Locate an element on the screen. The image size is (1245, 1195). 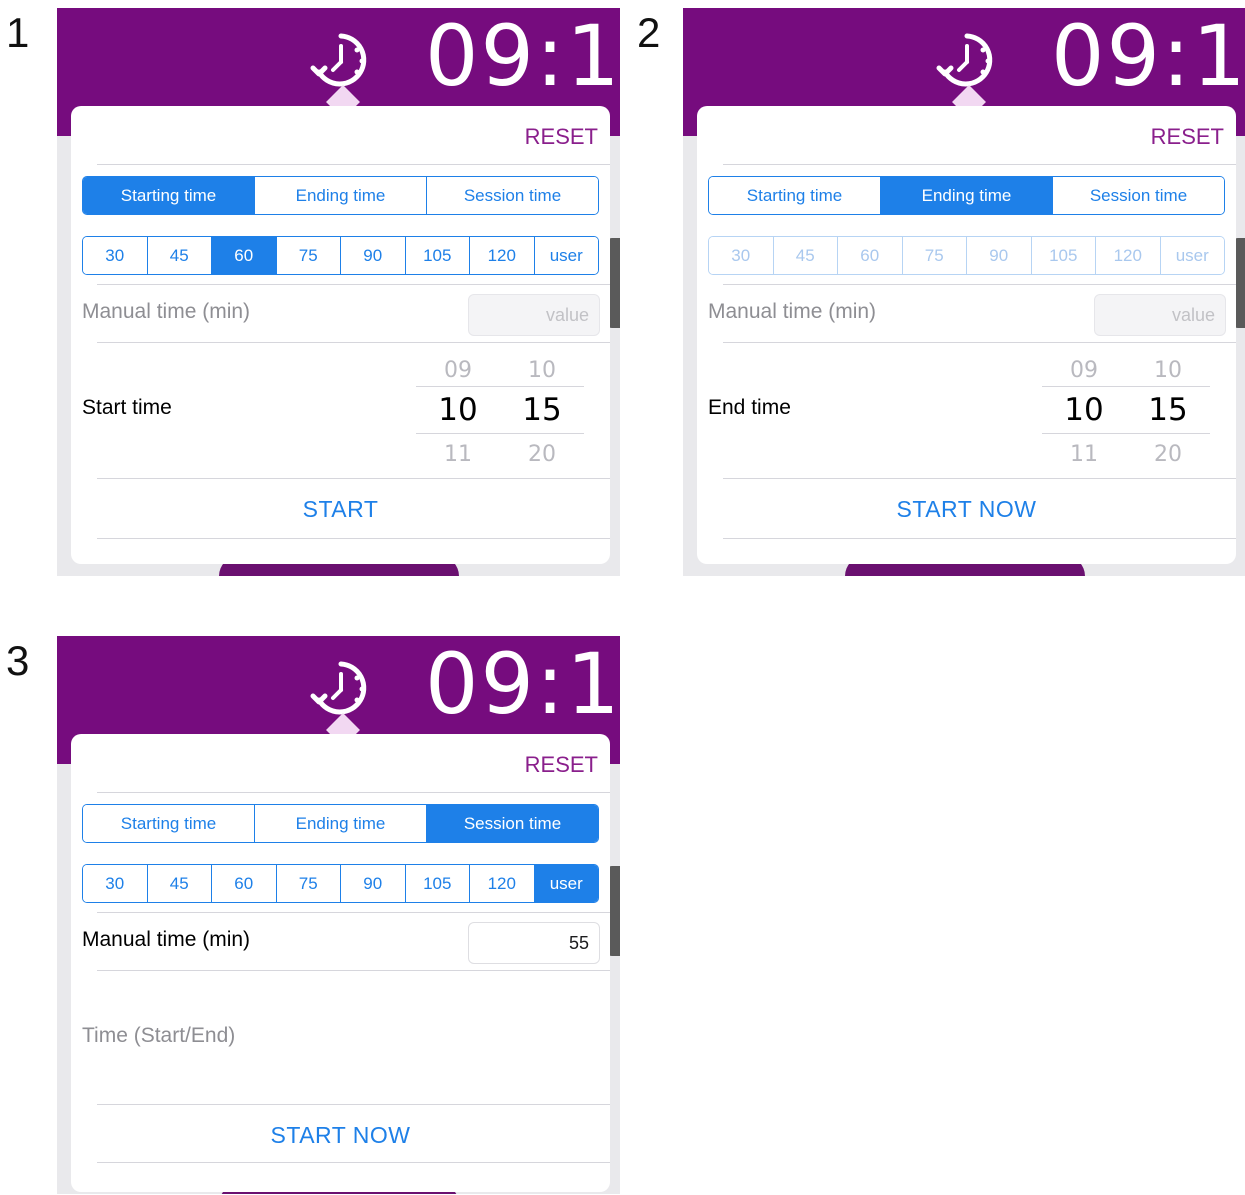
panel-number: 3 is located at coordinates (18, 660).